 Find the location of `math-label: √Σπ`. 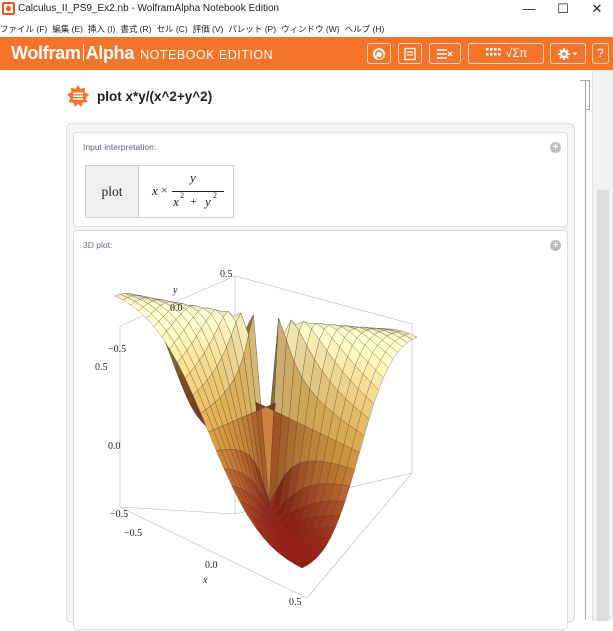

math-label: √Σπ is located at coordinates (516, 53).